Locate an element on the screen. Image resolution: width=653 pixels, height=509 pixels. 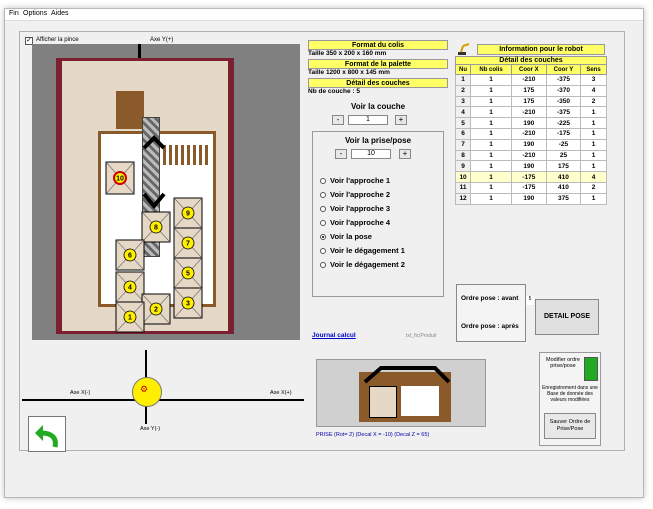
table-row: 10 1 -175 410 4 is located at coordinates (530, 177).